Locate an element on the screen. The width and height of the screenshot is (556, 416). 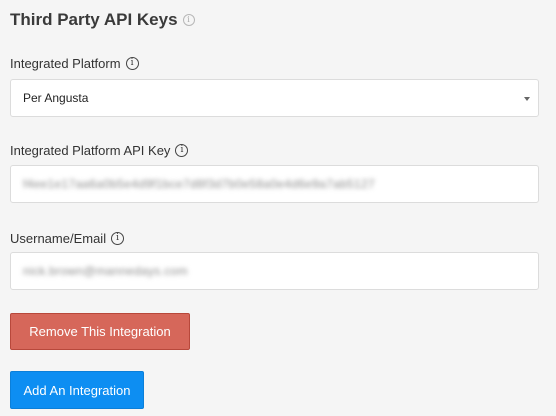
platform-select-value: Per Angusta is located at coordinates (56, 98).